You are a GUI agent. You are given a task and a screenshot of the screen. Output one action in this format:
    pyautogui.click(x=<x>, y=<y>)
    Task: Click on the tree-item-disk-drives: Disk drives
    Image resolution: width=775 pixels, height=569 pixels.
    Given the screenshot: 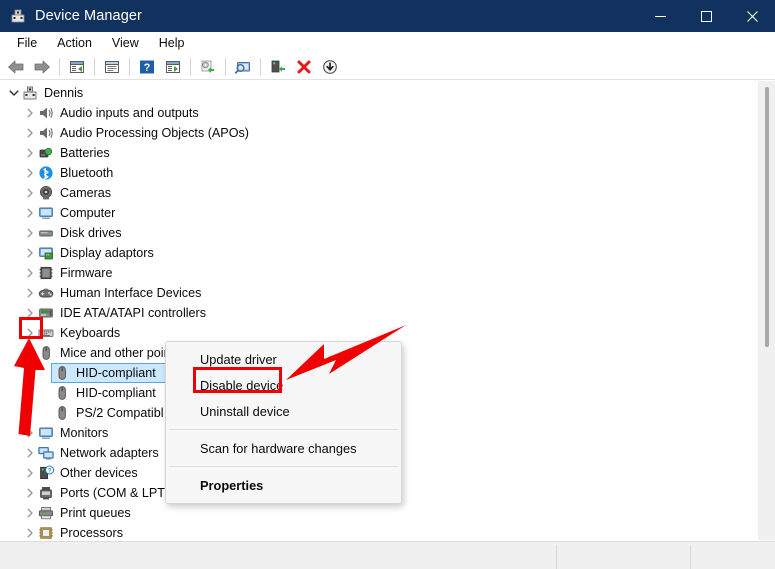 What is the action you would take?
    pyautogui.click(x=370, y=233)
    